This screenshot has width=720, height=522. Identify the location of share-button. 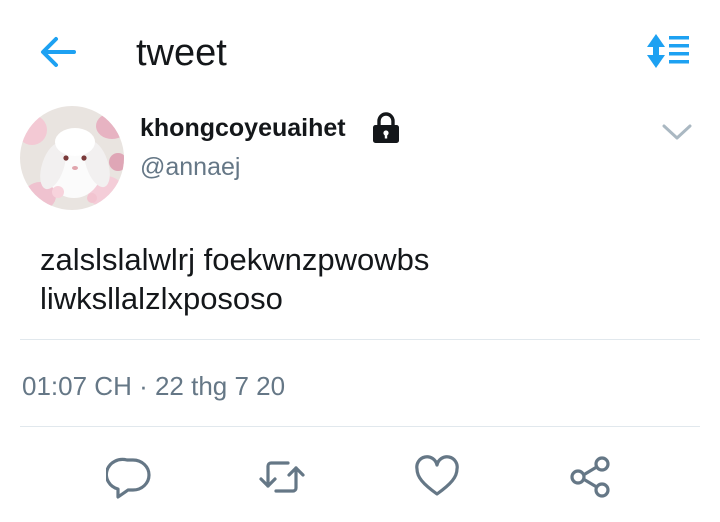
(590, 477).